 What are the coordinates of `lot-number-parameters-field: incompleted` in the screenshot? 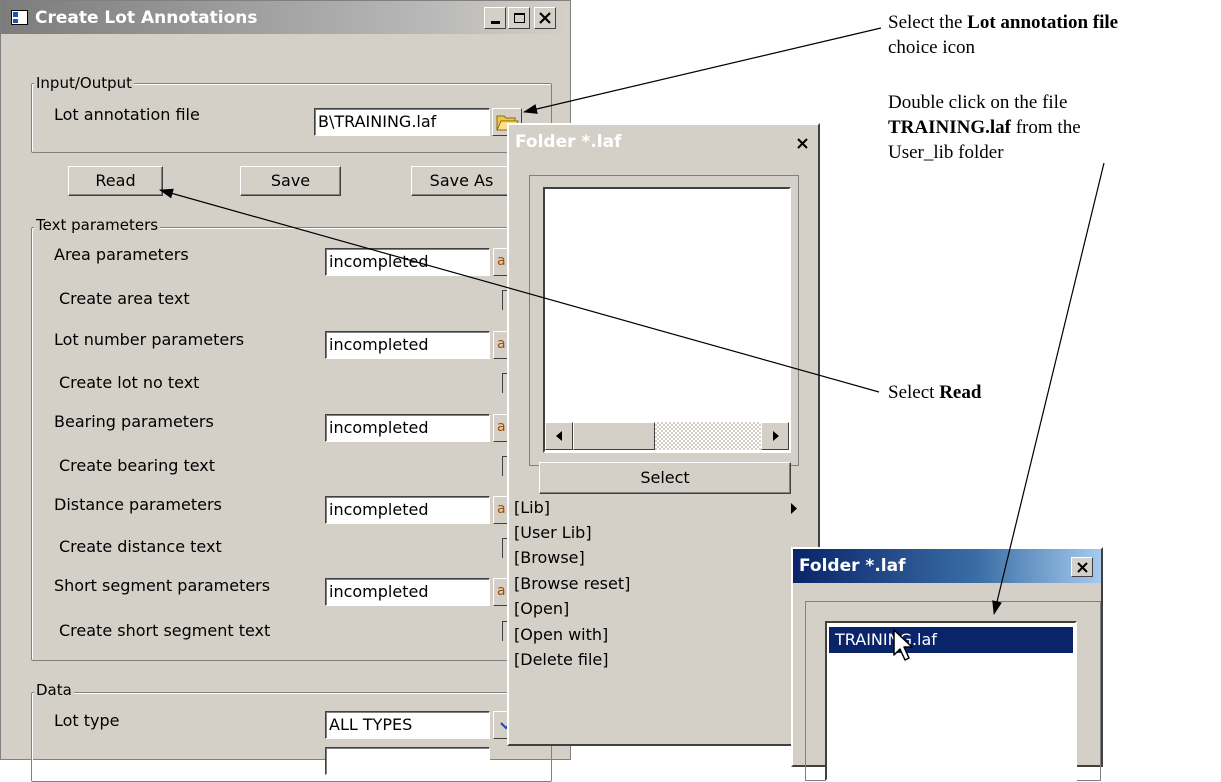 It's located at (407, 345).